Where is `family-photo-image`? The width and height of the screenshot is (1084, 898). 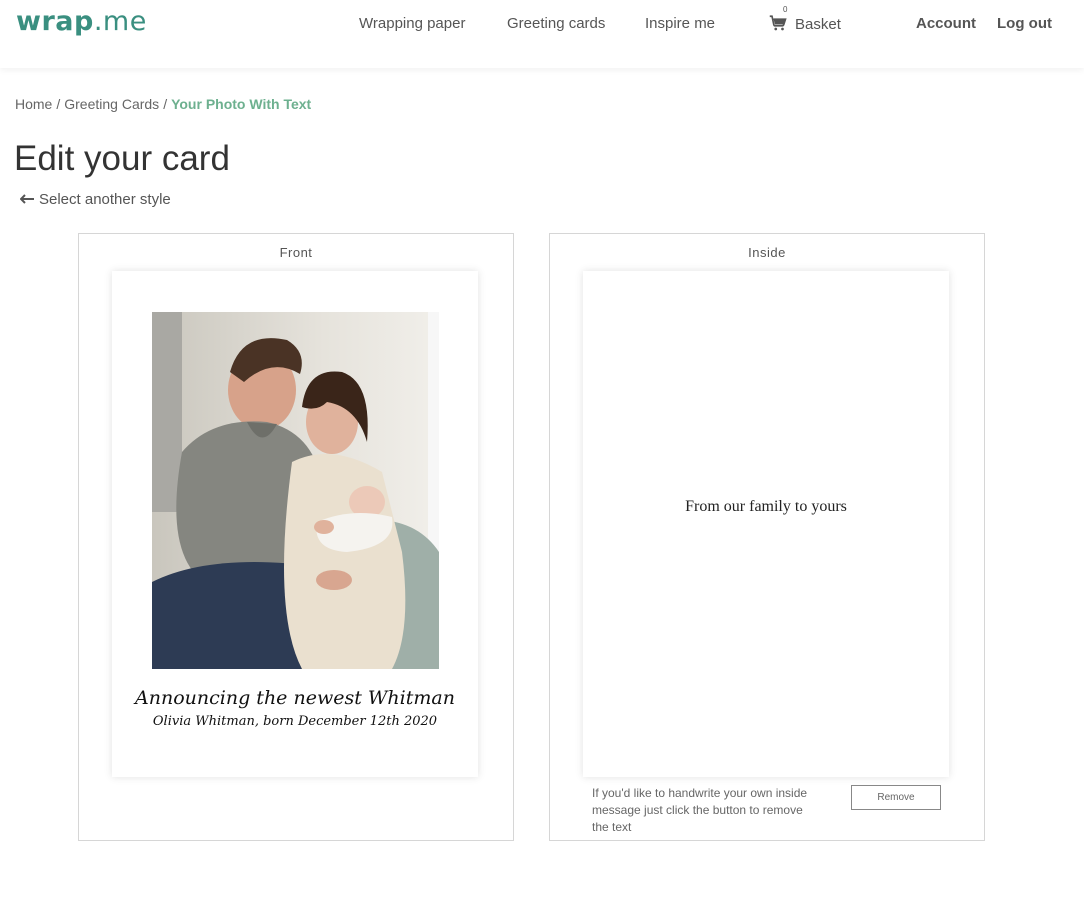
family-photo-image is located at coordinates (295, 490).